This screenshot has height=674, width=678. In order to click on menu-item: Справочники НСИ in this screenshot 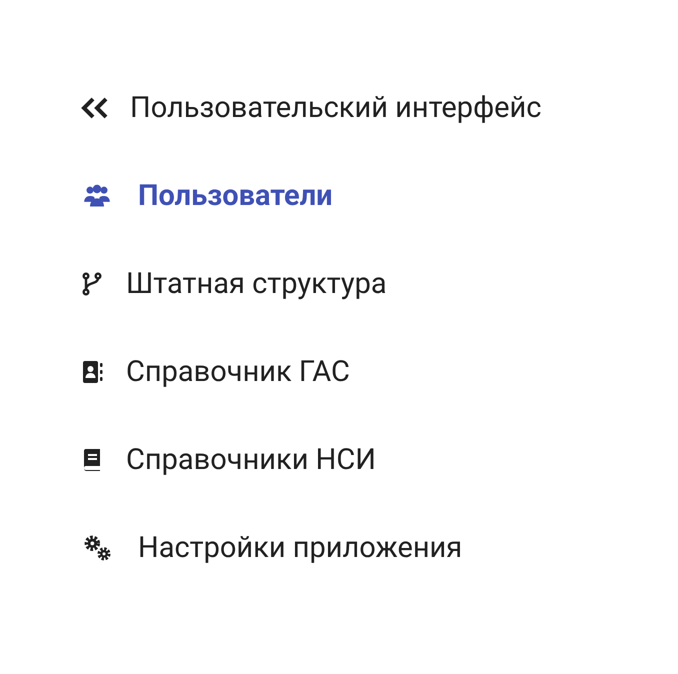, I will do `click(379, 460)`.